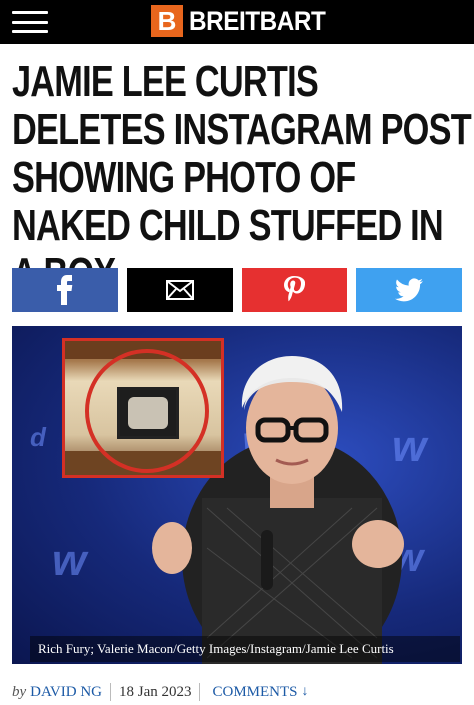  Describe the element at coordinates (237, 290) in the screenshot. I see `share-bar` at that location.